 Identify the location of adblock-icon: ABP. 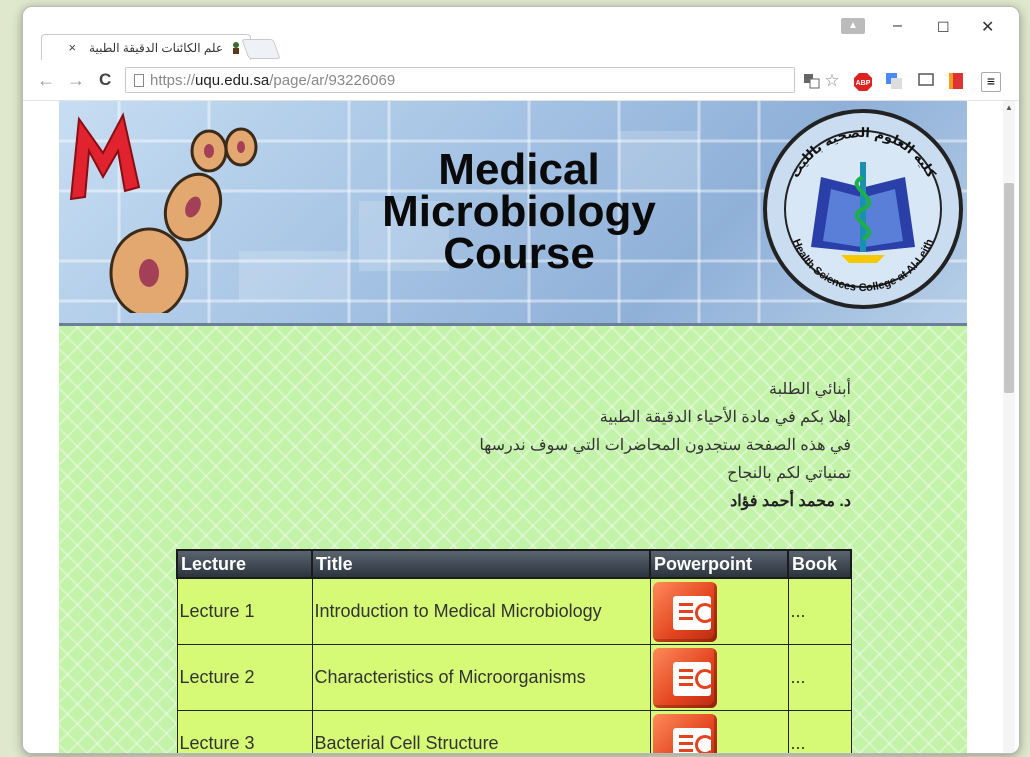
(862, 81).